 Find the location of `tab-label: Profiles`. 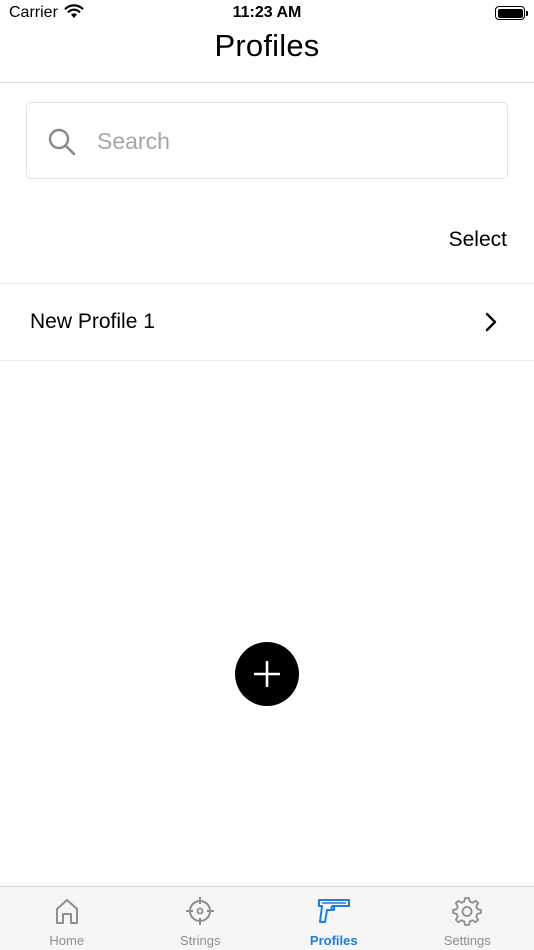

tab-label: Profiles is located at coordinates (333, 940).